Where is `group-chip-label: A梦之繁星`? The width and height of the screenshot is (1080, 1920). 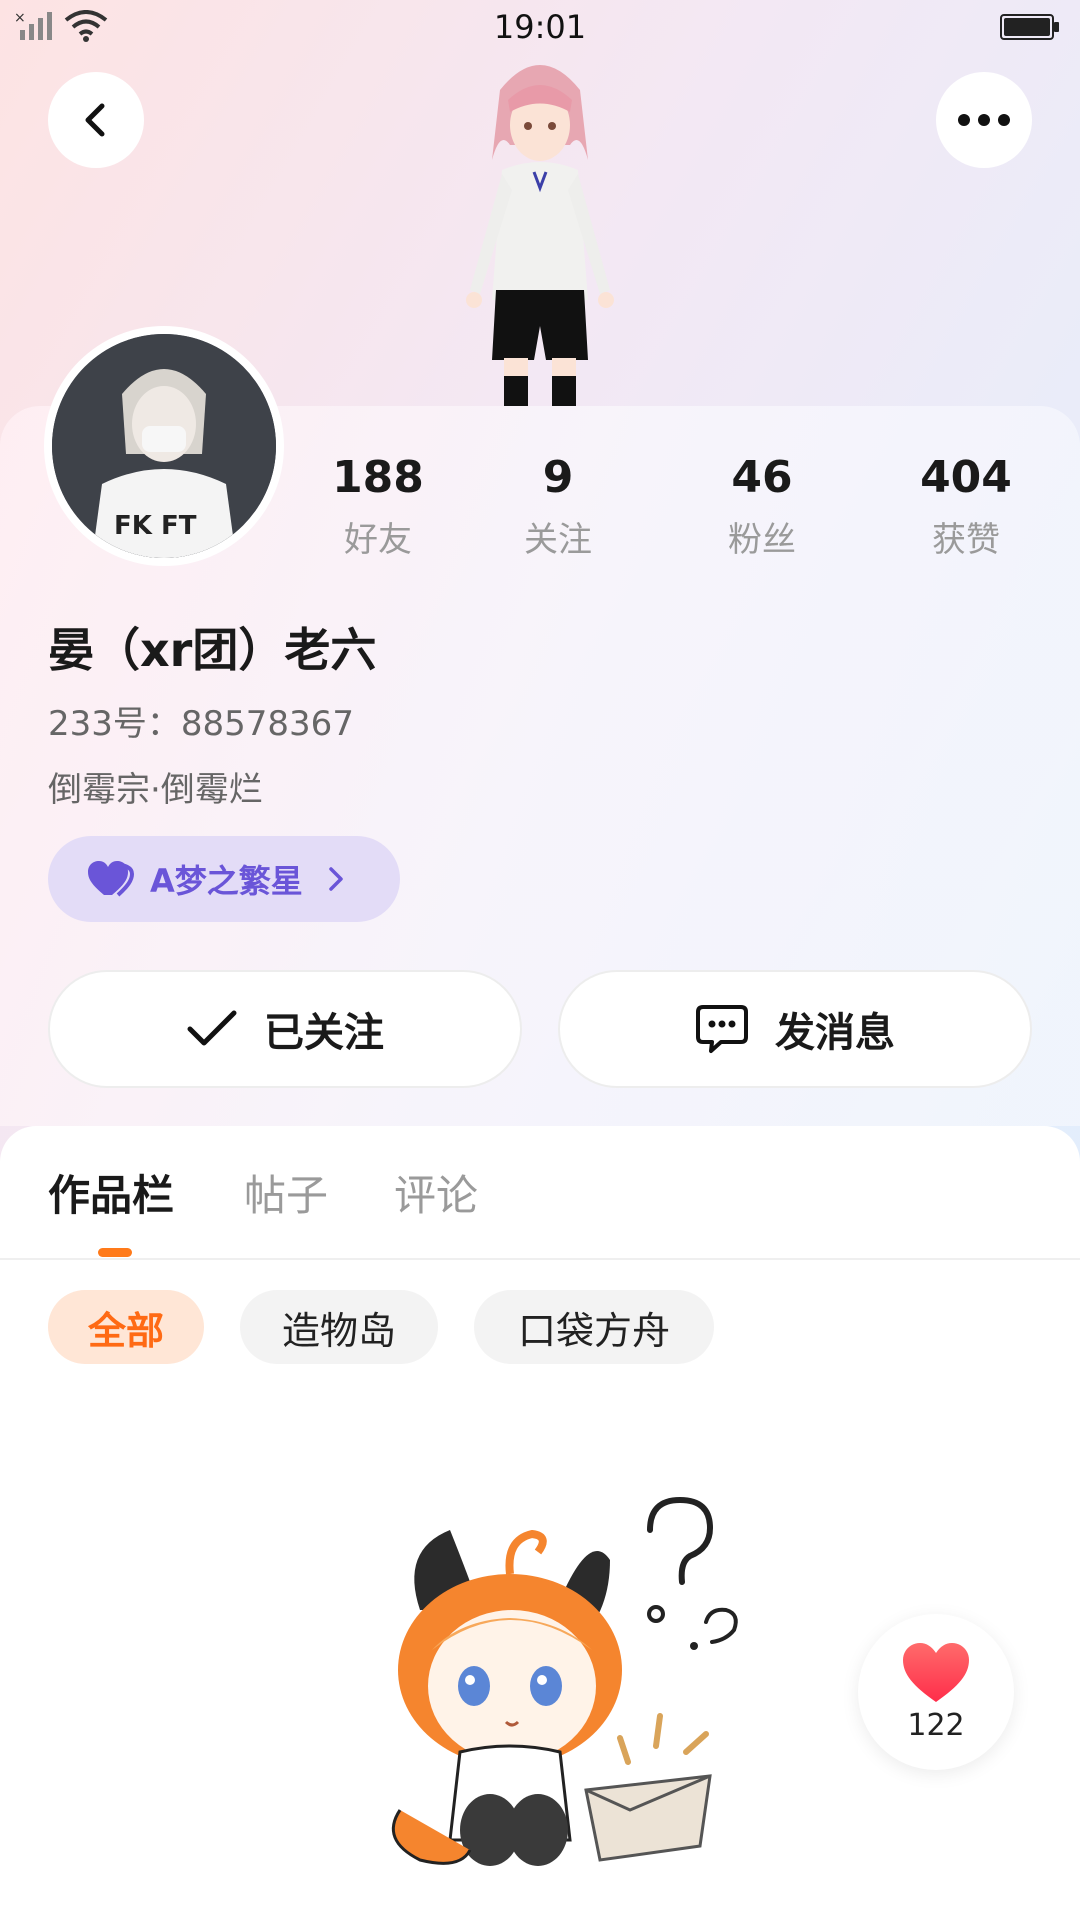
group-chip-label: A梦之繁星 is located at coordinates (226, 881).